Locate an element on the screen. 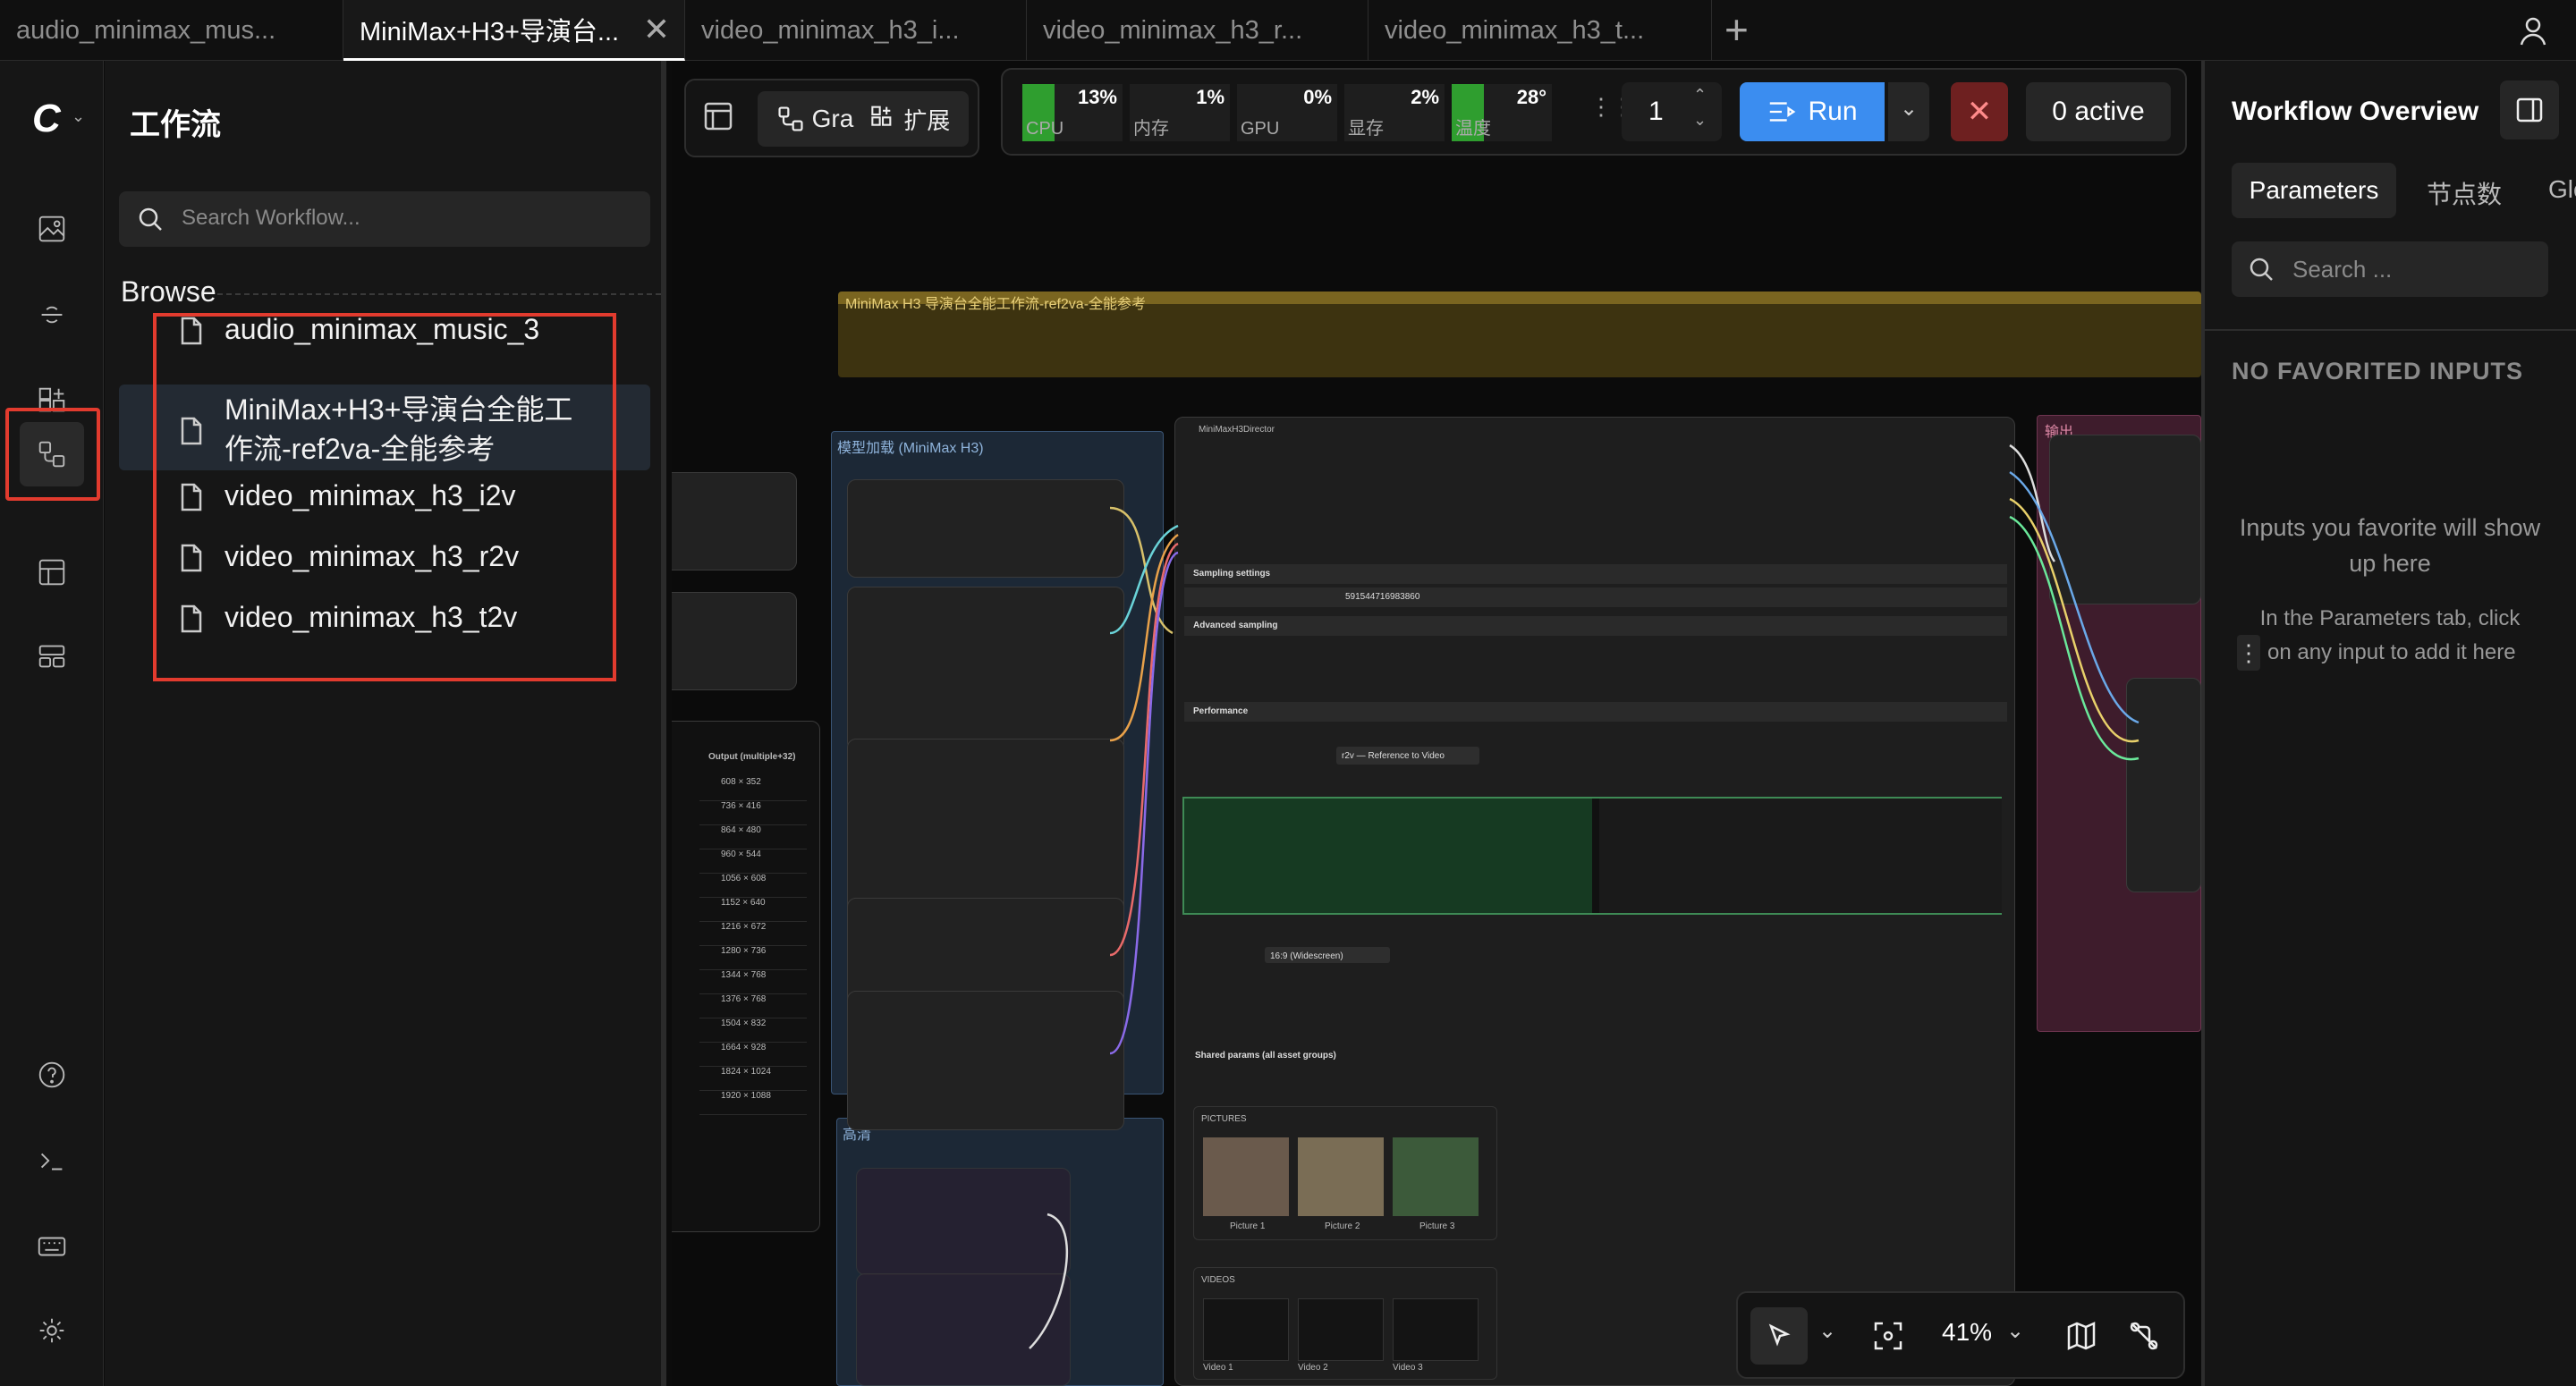 This screenshot has height=1386, width=2576. stat-label: GPU is located at coordinates (1260, 129).